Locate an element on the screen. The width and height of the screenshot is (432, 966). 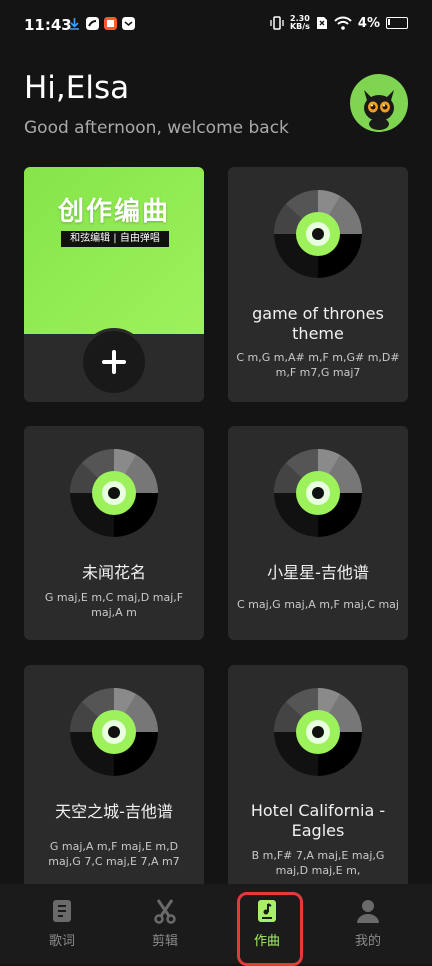
song-title: Hotel California - Eagles is located at coordinates (318, 820).